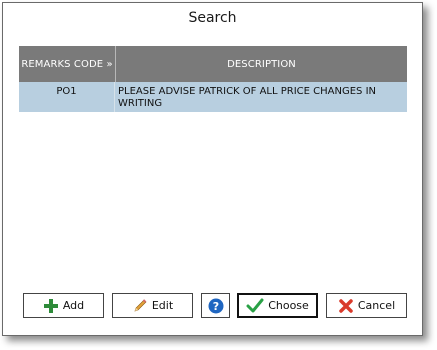  Describe the element at coordinates (376, 305) in the screenshot. I see `cancel-button-label: Cancel` at that location.